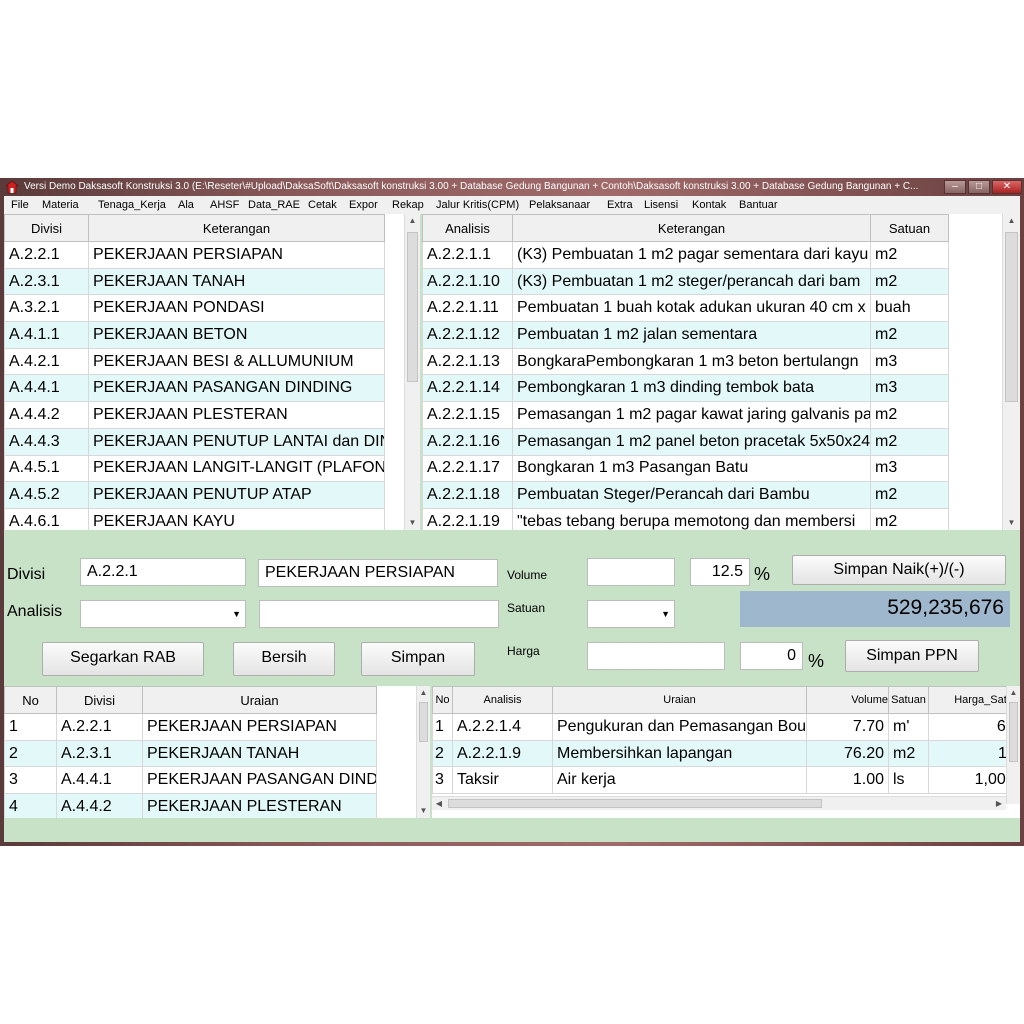  I want to click on table-row: A.2.2.1 PEKERJAAN PERSIAPAN, so click(194, 255).